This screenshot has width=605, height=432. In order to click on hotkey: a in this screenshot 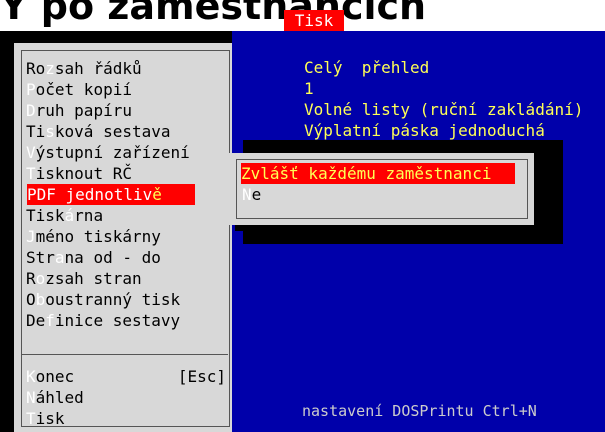, I will do `click(59, 257)`.